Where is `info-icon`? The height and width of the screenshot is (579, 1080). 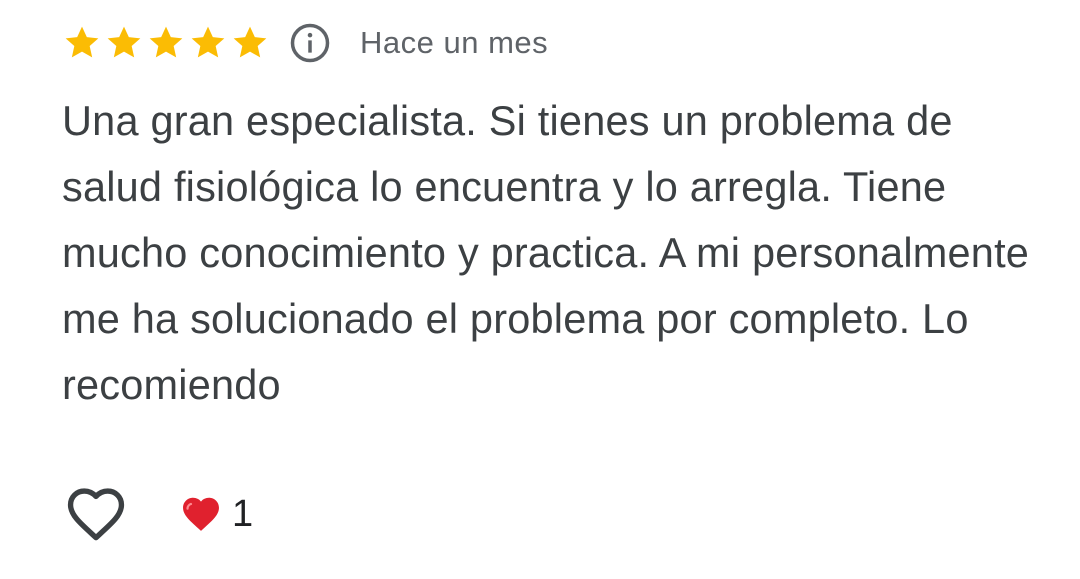
info-icon is located at coordinates (310, 43).